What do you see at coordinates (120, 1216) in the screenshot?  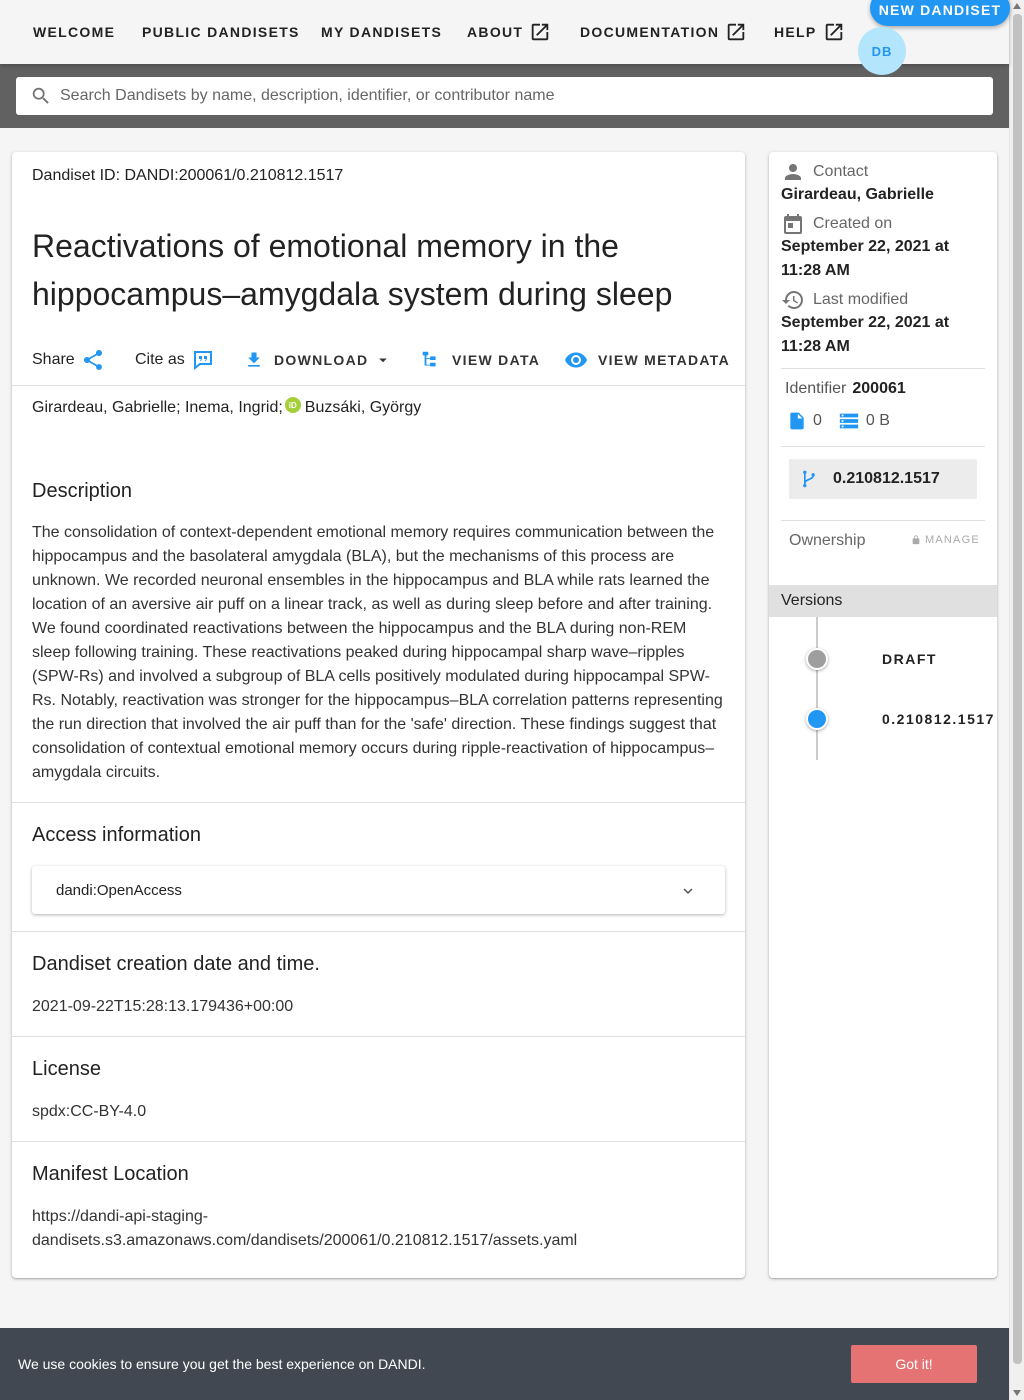 I see `manifest-line-1: https://dandi-api-staging-` at bounding box center [120, 1216].